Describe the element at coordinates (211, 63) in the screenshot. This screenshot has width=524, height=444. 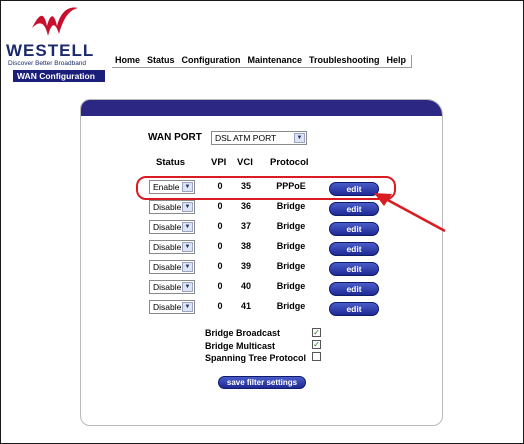
I see `nav-configuration: Configuration` at that location.